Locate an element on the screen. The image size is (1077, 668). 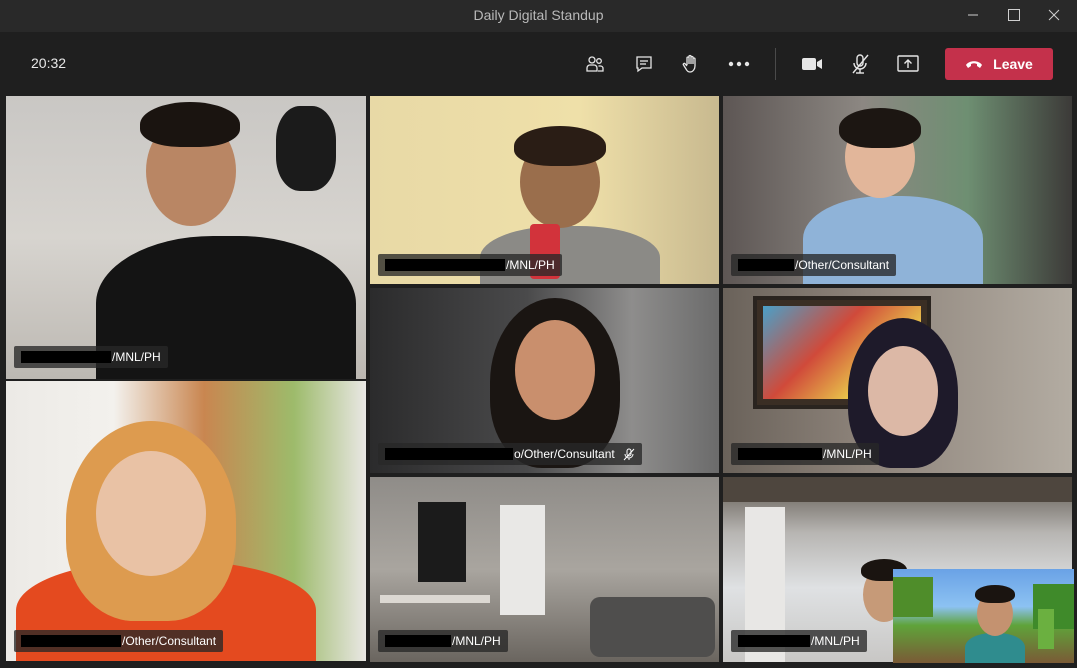
minimize-button is located at coordinates (973, 15).